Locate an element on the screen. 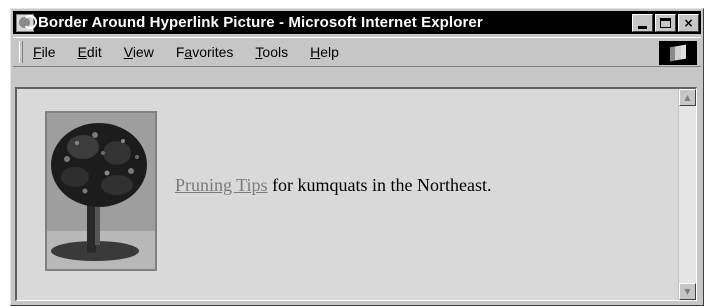  menu-file: File is located at coordinates (44, 52).